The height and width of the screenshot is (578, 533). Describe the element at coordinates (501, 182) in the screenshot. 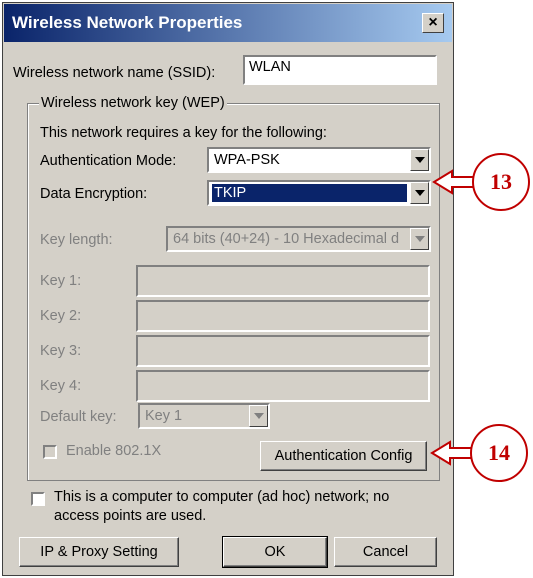

I see `callout-13: 13` at that location.